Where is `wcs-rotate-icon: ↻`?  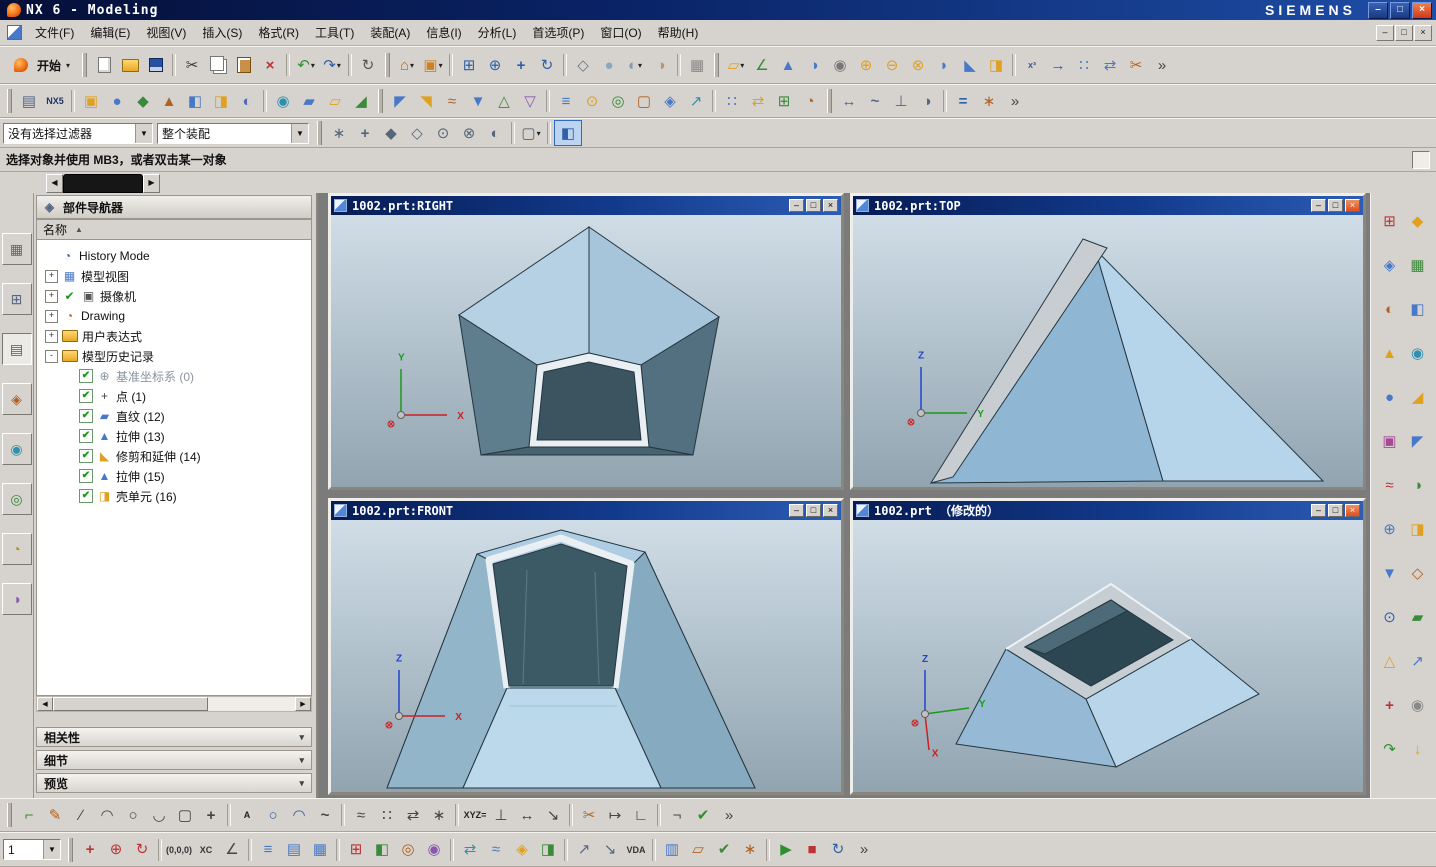 wcs-rotate-icon: ↻ is located at coordinates (142, 850).